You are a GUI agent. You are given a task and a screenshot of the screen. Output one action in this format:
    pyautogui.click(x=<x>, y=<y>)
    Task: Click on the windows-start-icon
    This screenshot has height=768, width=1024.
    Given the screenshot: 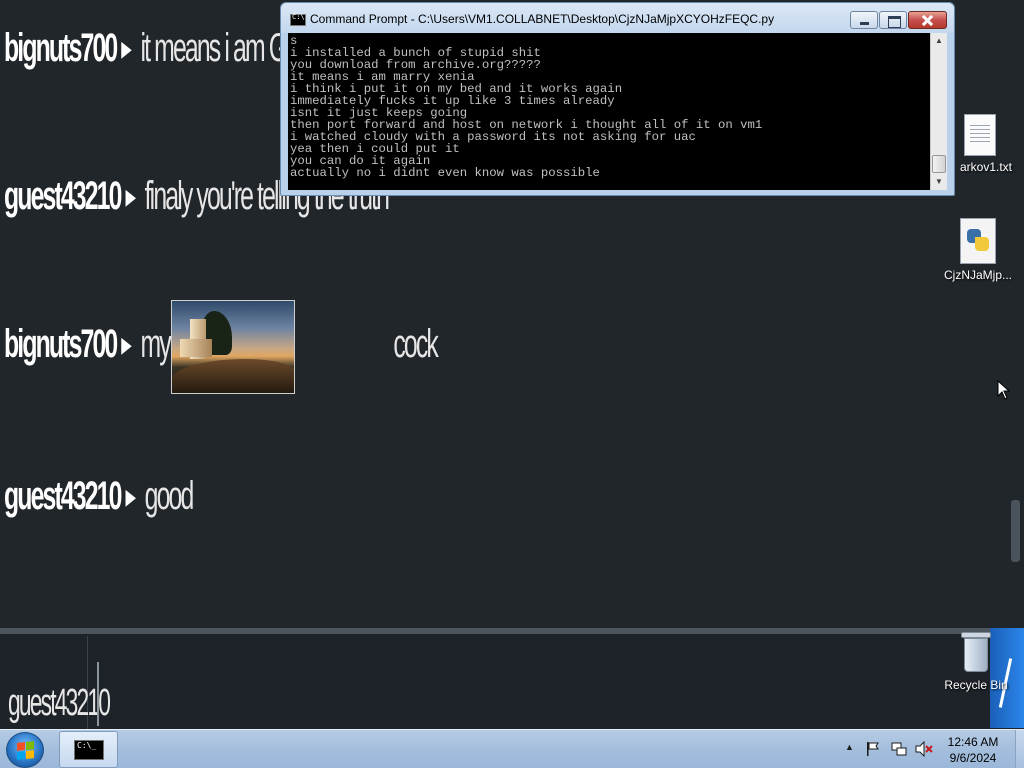 What is the action you would take?
    pyautogui.click(x=25, y=750)
    